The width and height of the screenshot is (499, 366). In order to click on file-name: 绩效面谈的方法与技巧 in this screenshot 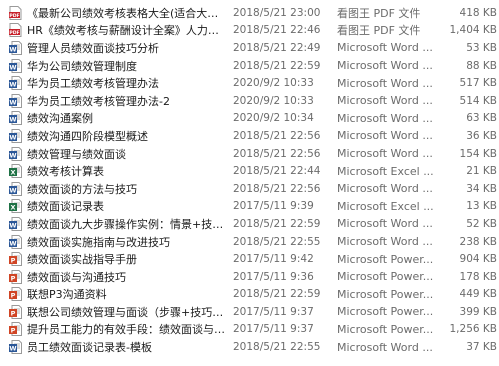, I will do `click(82, 189)`.